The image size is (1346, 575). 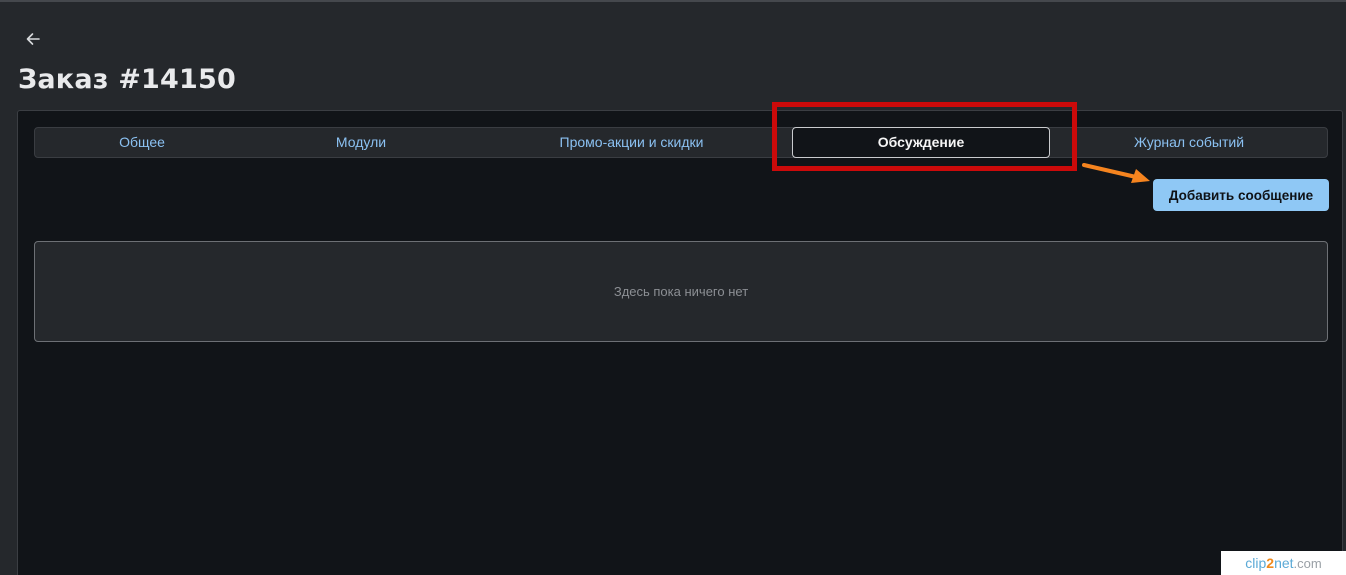 What do you see at coordinates (631, 142) in the screenshot?
I see `tab-promotions: Промо-акции и скидки` at bounding box center [631, 142].